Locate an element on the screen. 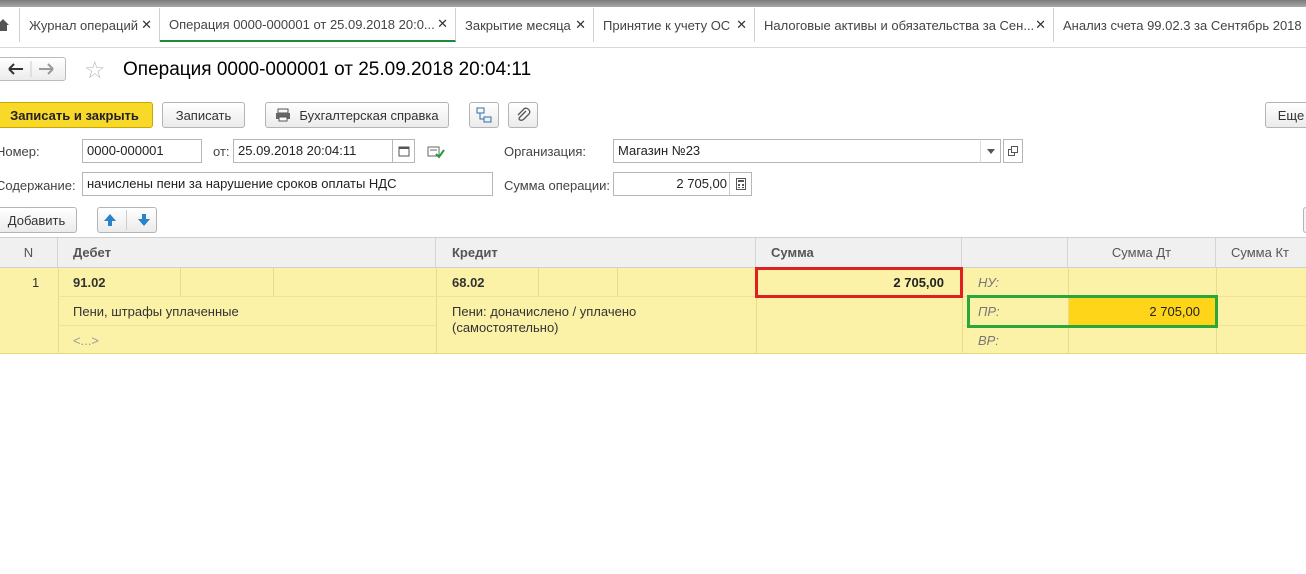  sum-value: 2 705,00 is located at coordinates (701, 183).